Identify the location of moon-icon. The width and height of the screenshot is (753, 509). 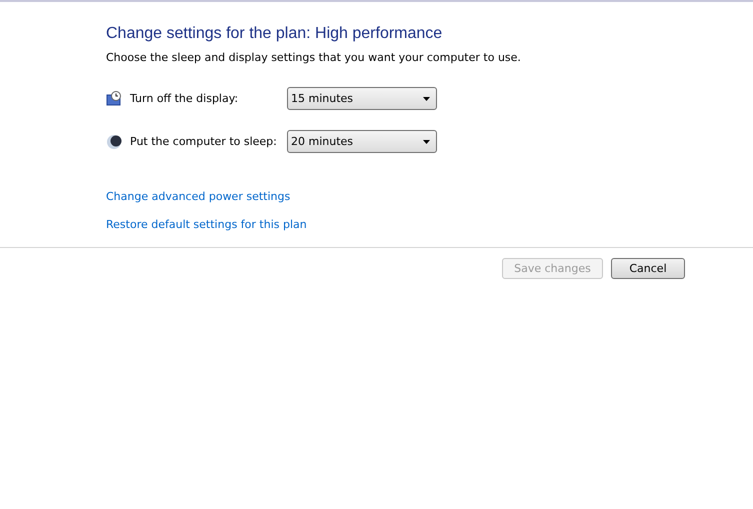
(114, 142).